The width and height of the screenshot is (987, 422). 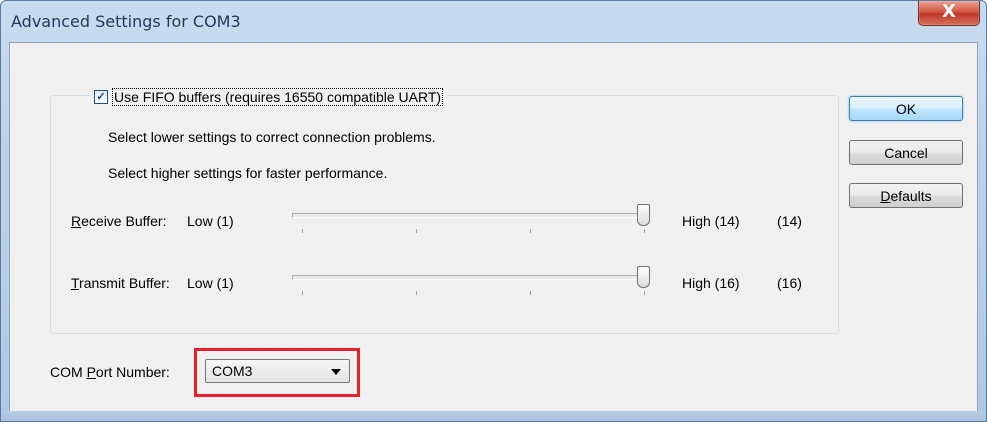 I want to click on transmit-value: (16), so click(x=789, y=283).